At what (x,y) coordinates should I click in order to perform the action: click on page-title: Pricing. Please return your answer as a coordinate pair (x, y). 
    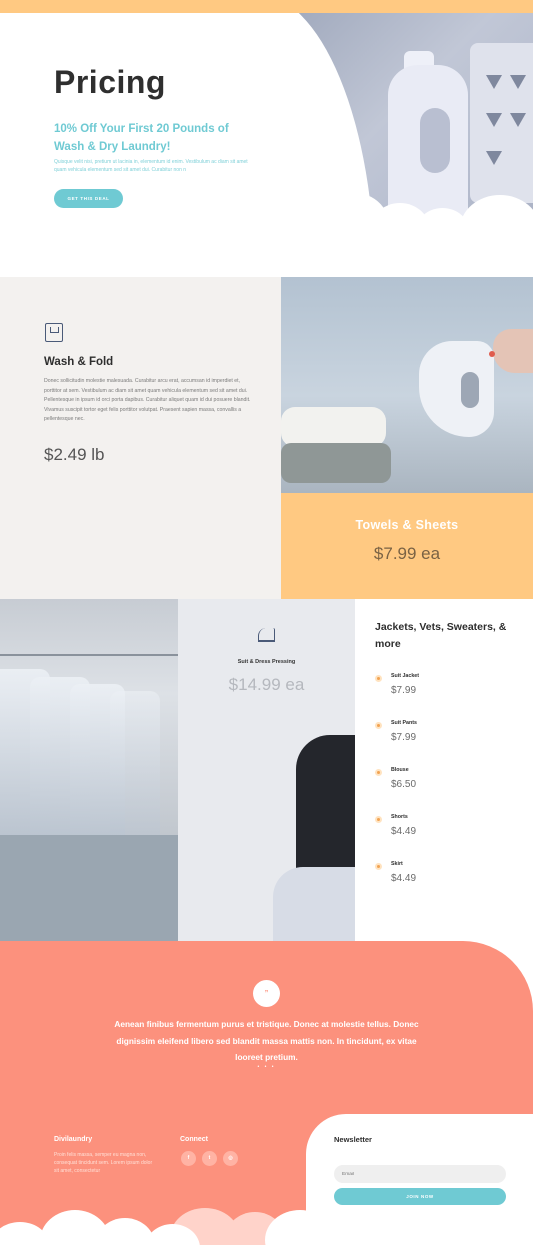
    Looking at the image, I should click on (110, 82).